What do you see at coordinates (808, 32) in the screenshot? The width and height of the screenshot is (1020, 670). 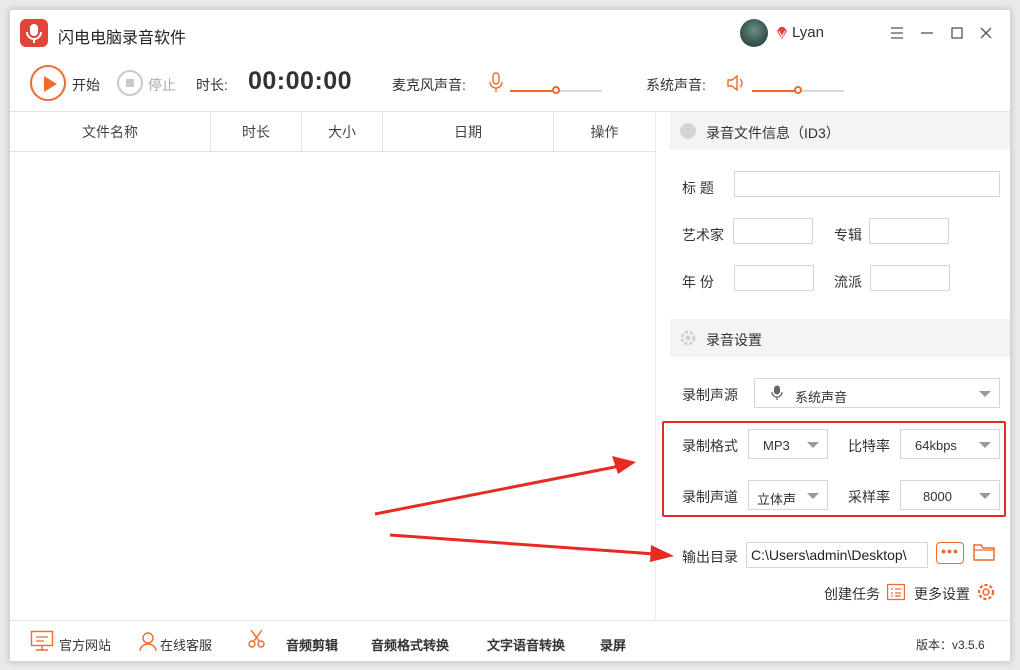 I see `username: Lyan` at bounding box center [808, 32].